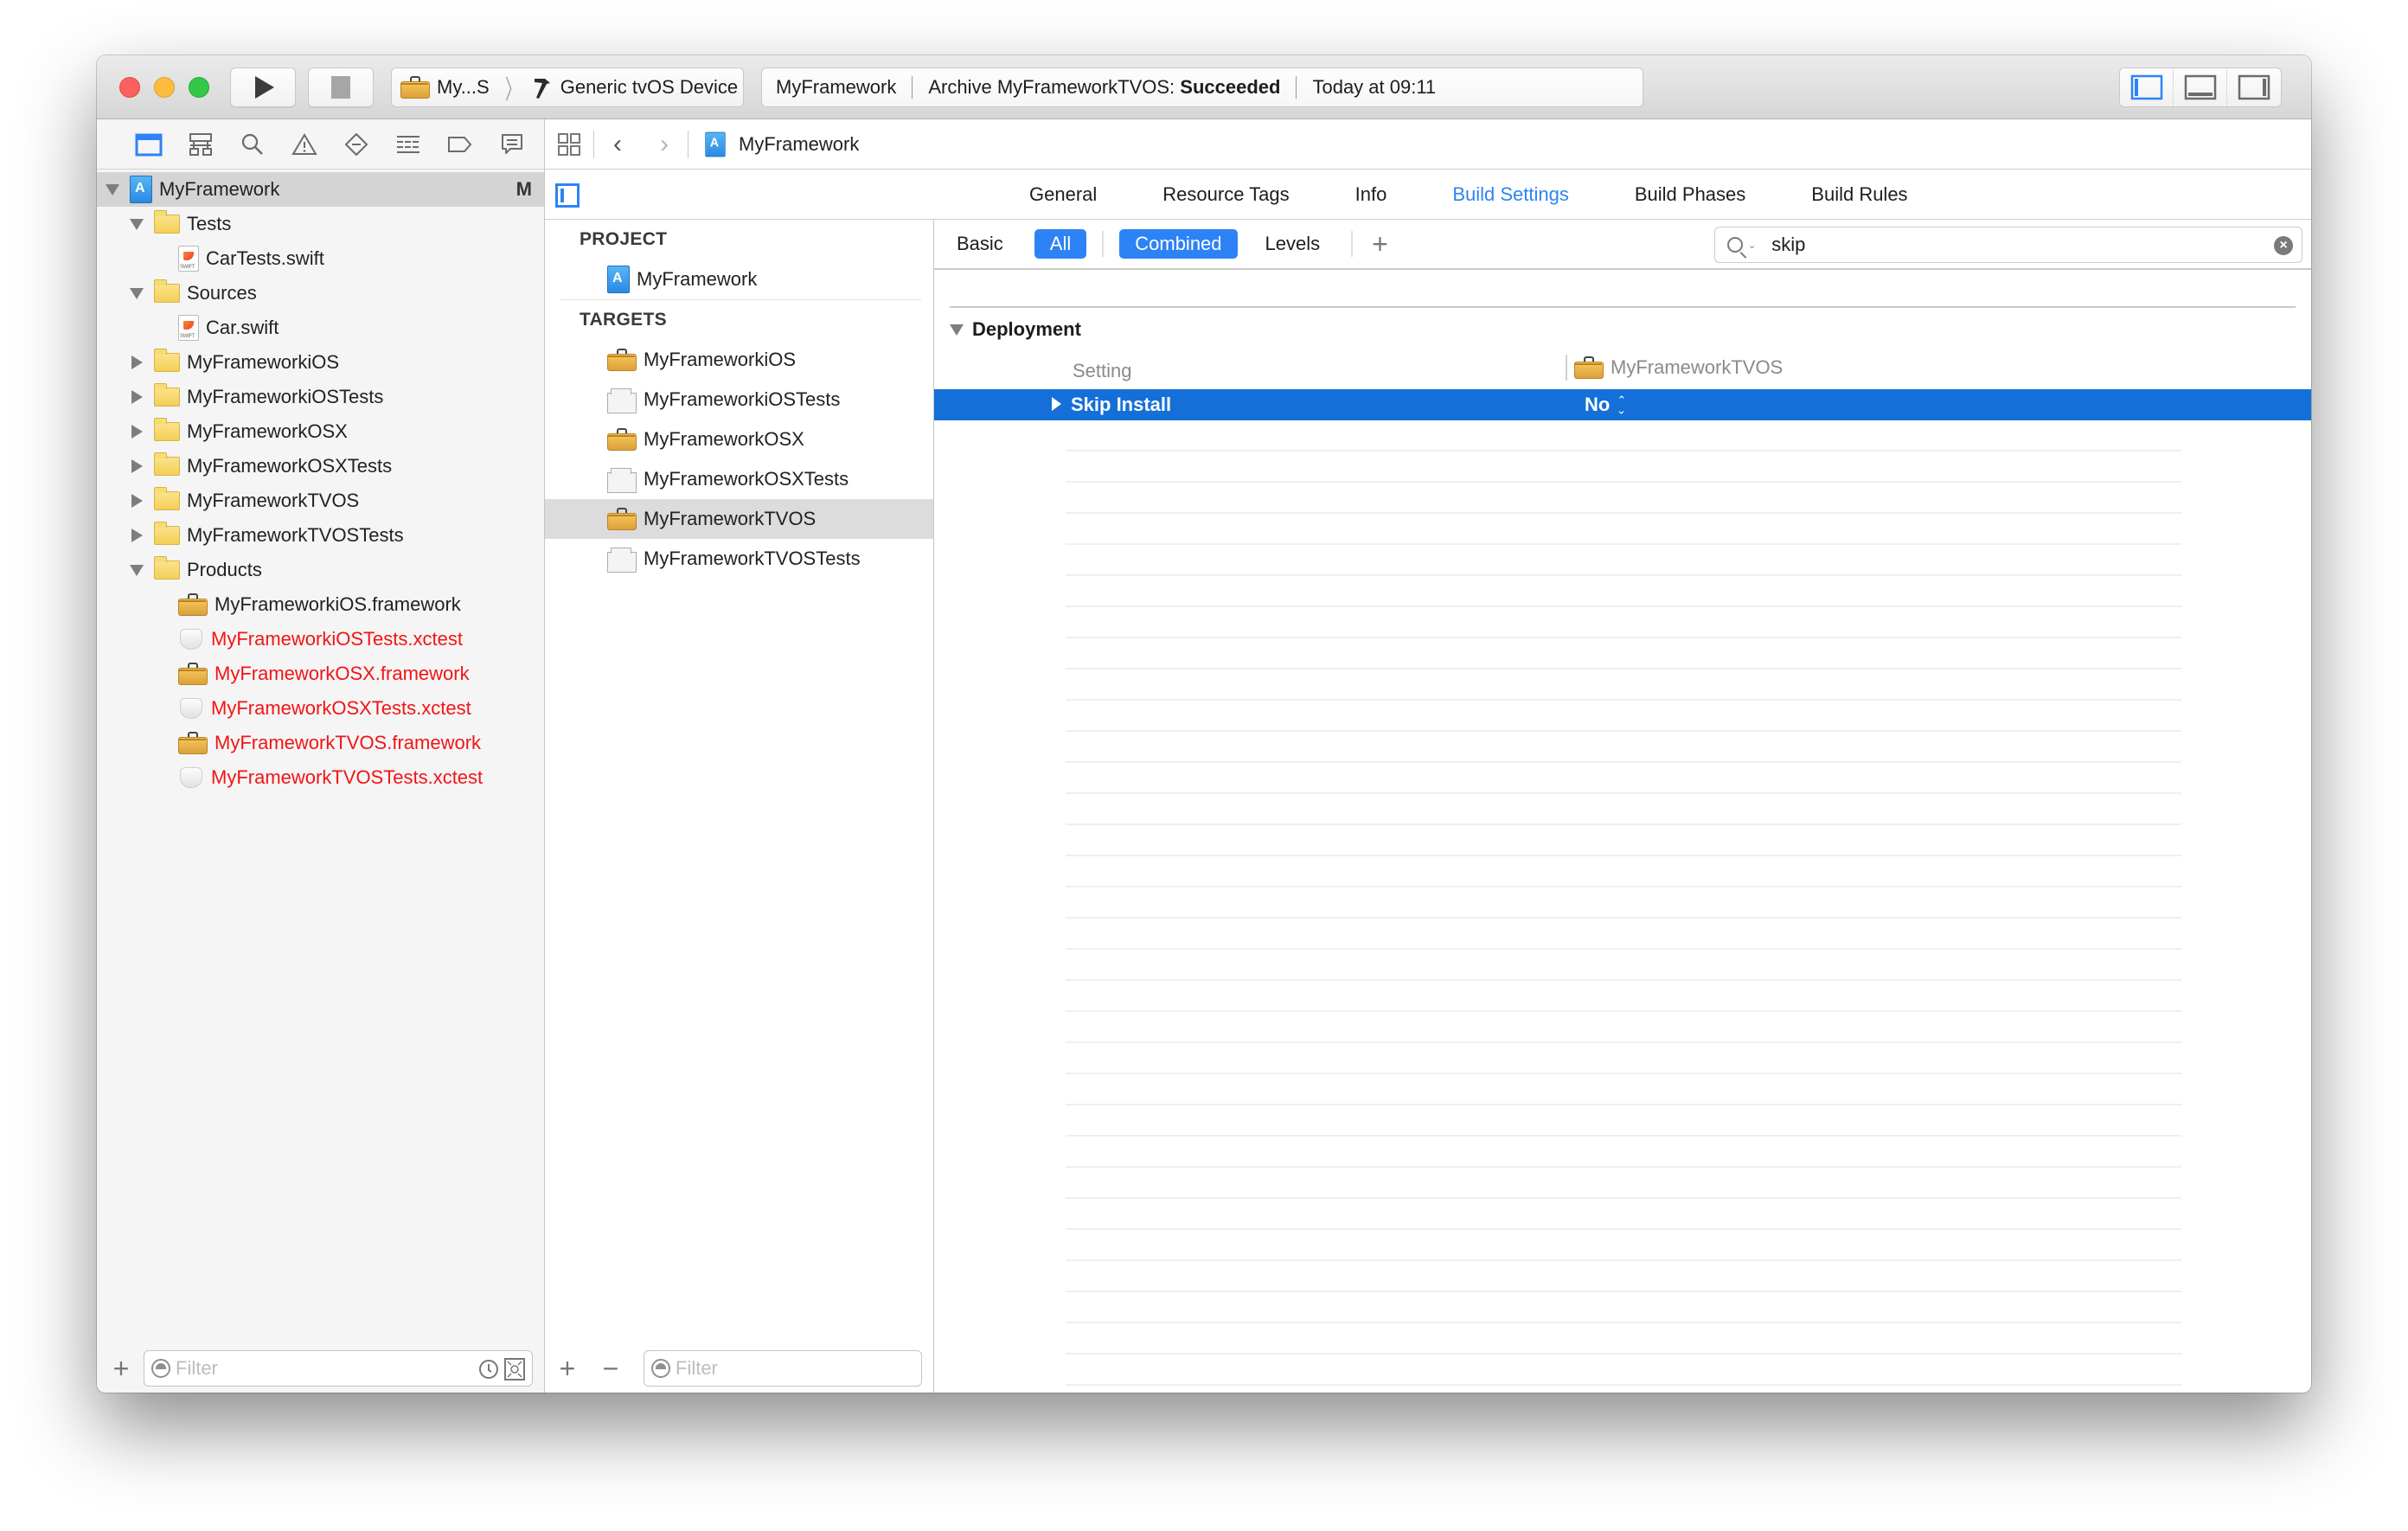  I want to click on target-item: MyFrameworkTVOS, so click(739, 519).